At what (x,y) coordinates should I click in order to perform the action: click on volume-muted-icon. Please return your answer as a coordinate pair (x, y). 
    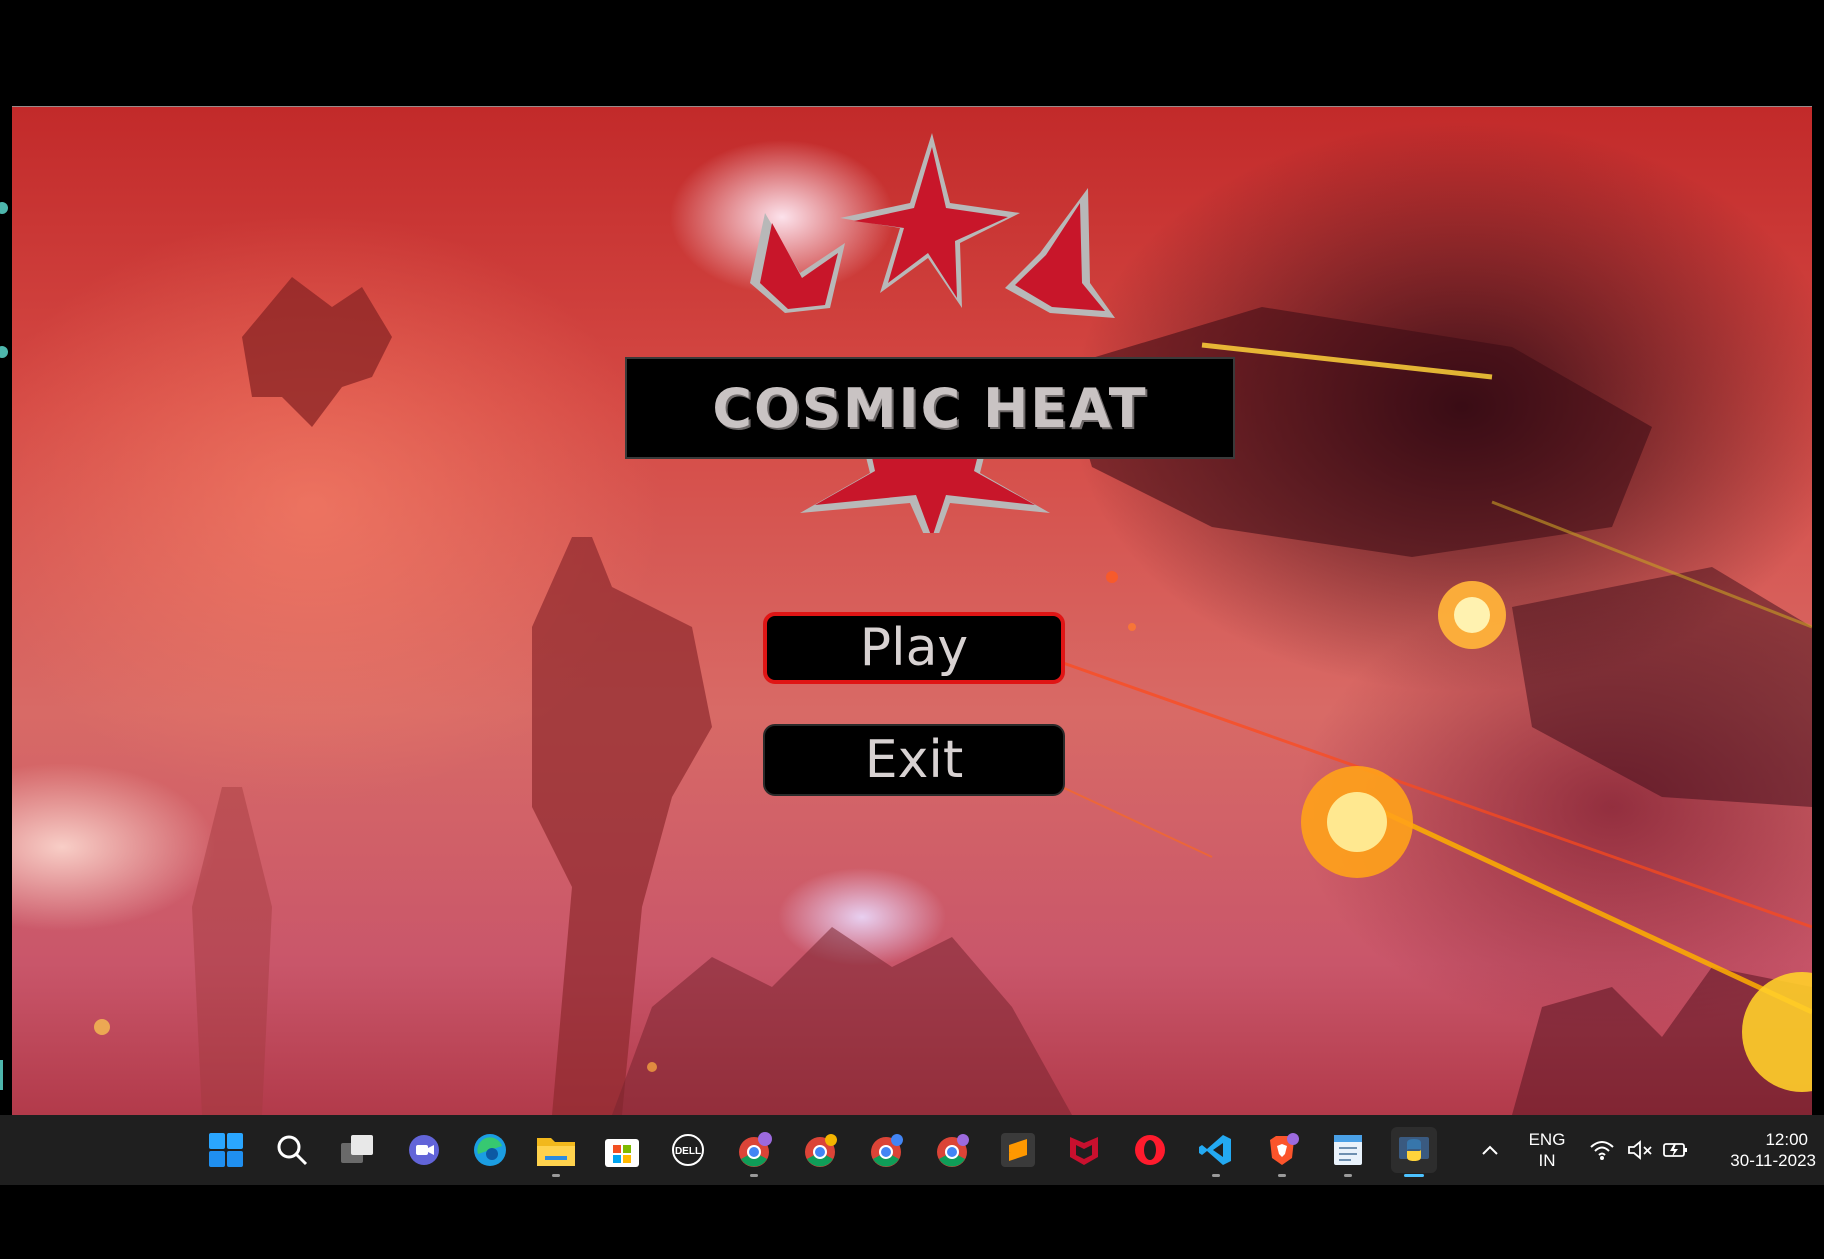
    Looking at the image, I should click on (1640, 1150).